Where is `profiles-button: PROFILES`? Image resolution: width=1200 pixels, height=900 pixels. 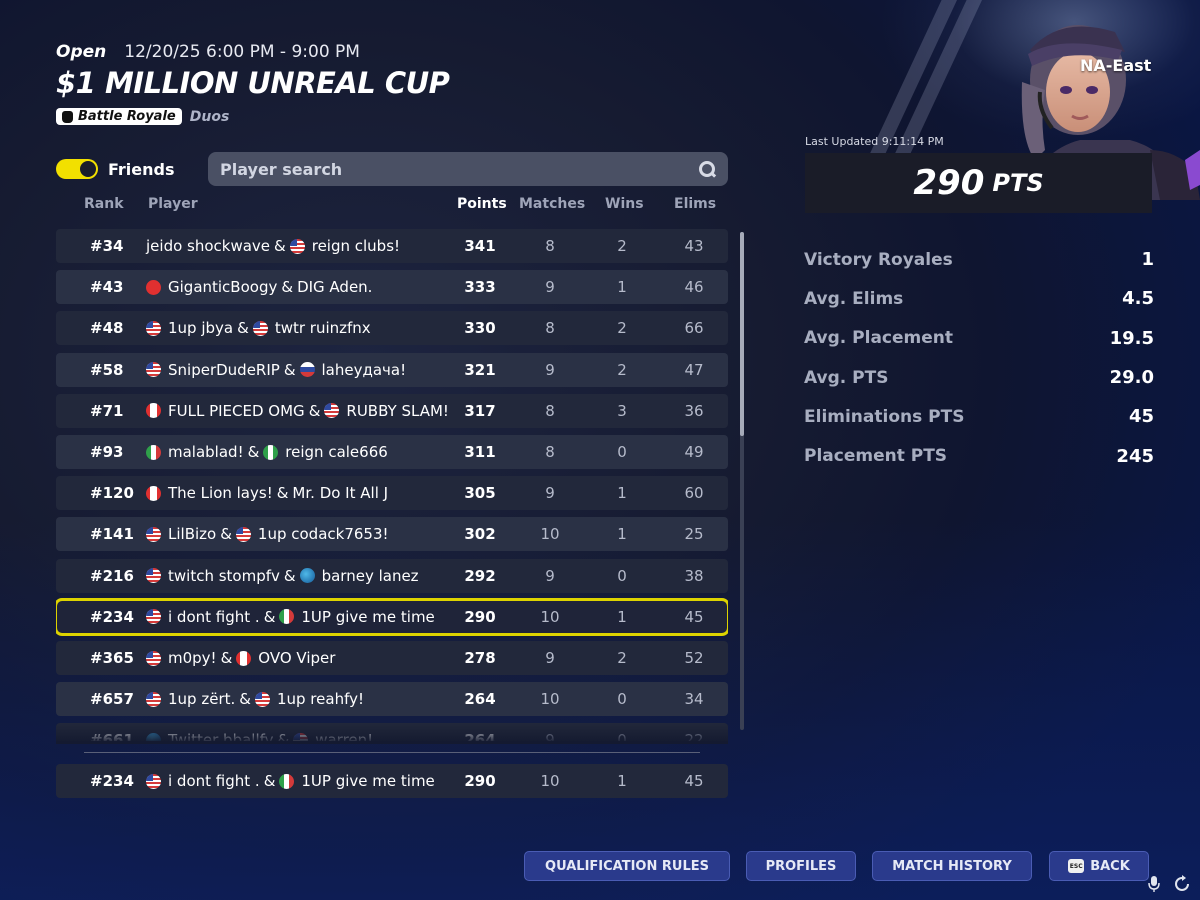 profiles-button: PROFILES is located at coordinates (801, 866).